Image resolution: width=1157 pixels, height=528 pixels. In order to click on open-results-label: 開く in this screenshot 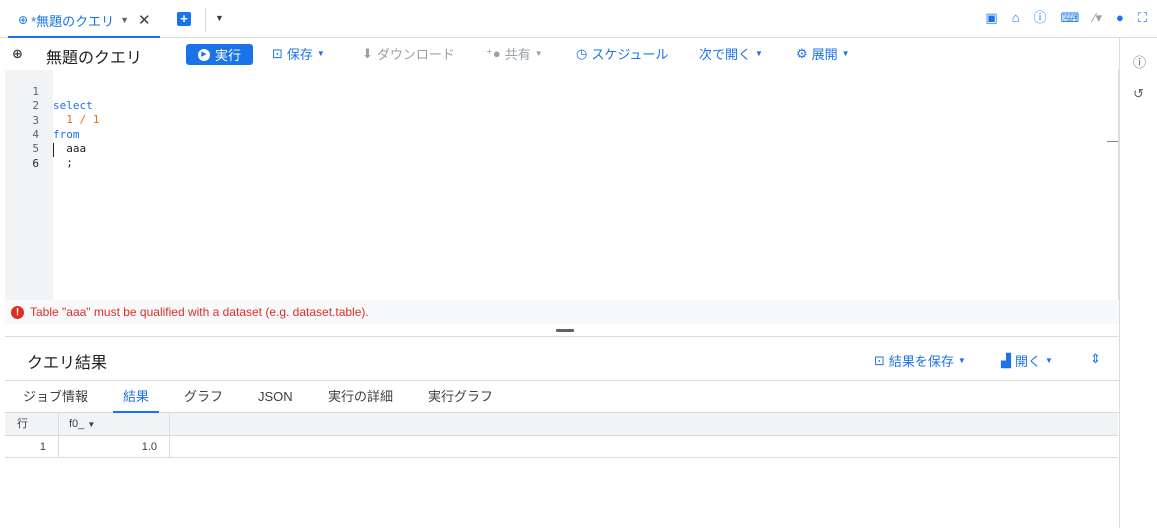, I will do `click(1028, 361)`.